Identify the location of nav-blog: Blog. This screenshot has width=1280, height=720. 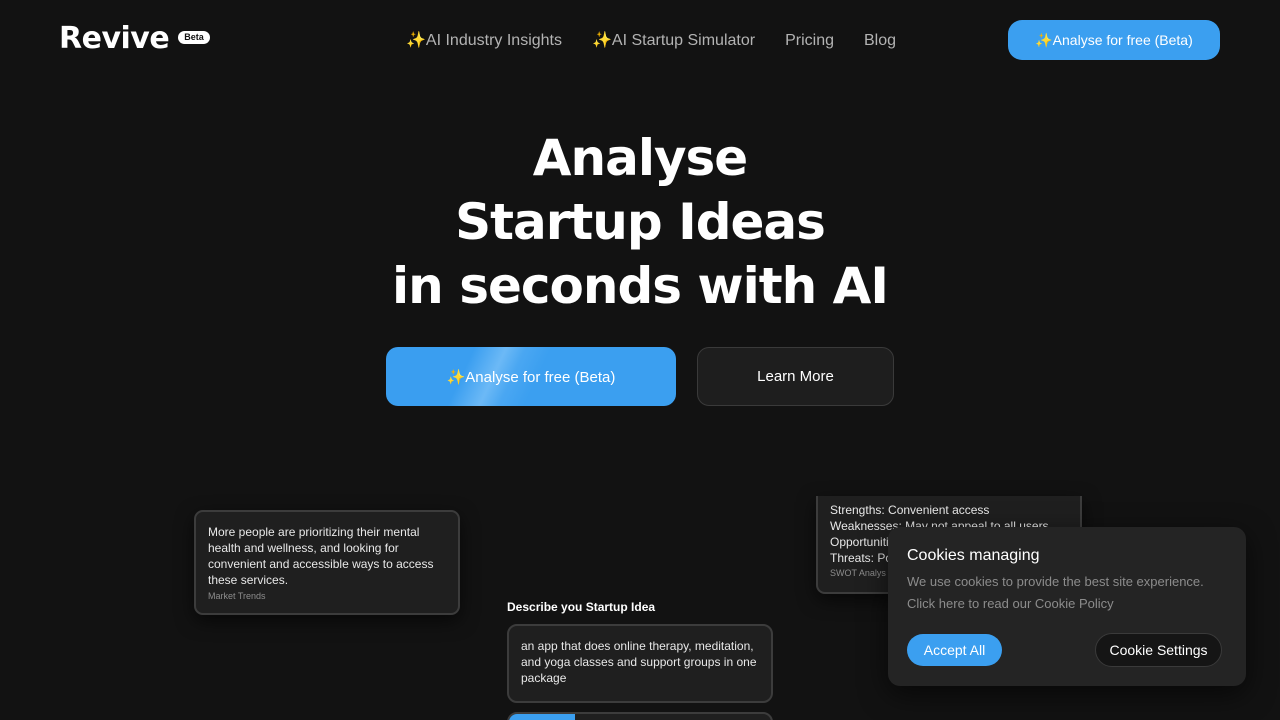
(880, 41).